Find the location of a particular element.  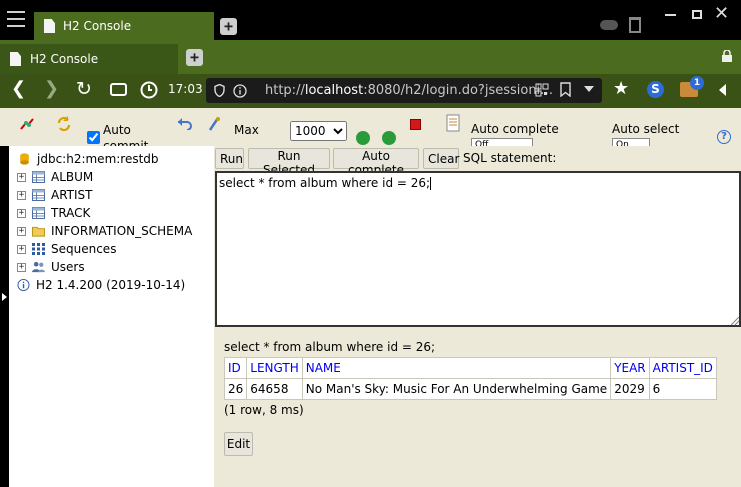

cell-year: 2029 is located at coordinates (630, 389).